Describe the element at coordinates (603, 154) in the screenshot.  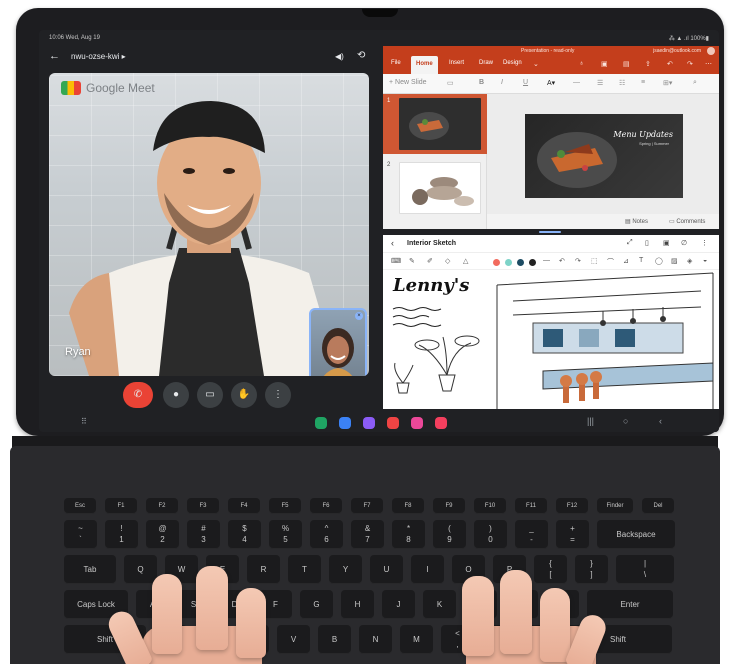
I see `slide-editor: Menu Updates Spring | Summer` at that location.